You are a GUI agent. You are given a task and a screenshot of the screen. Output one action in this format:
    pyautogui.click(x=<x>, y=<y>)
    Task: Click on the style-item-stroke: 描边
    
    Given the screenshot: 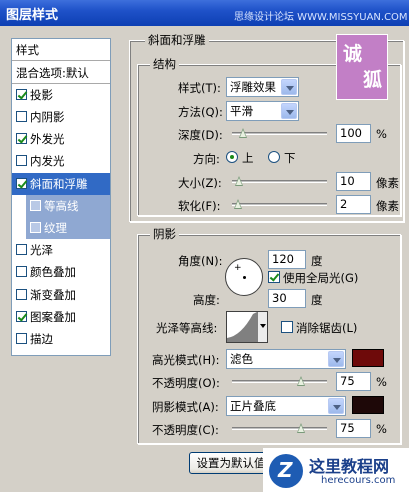 What is the action you would take?
    pyautogui.click(x=61, y=339)
    